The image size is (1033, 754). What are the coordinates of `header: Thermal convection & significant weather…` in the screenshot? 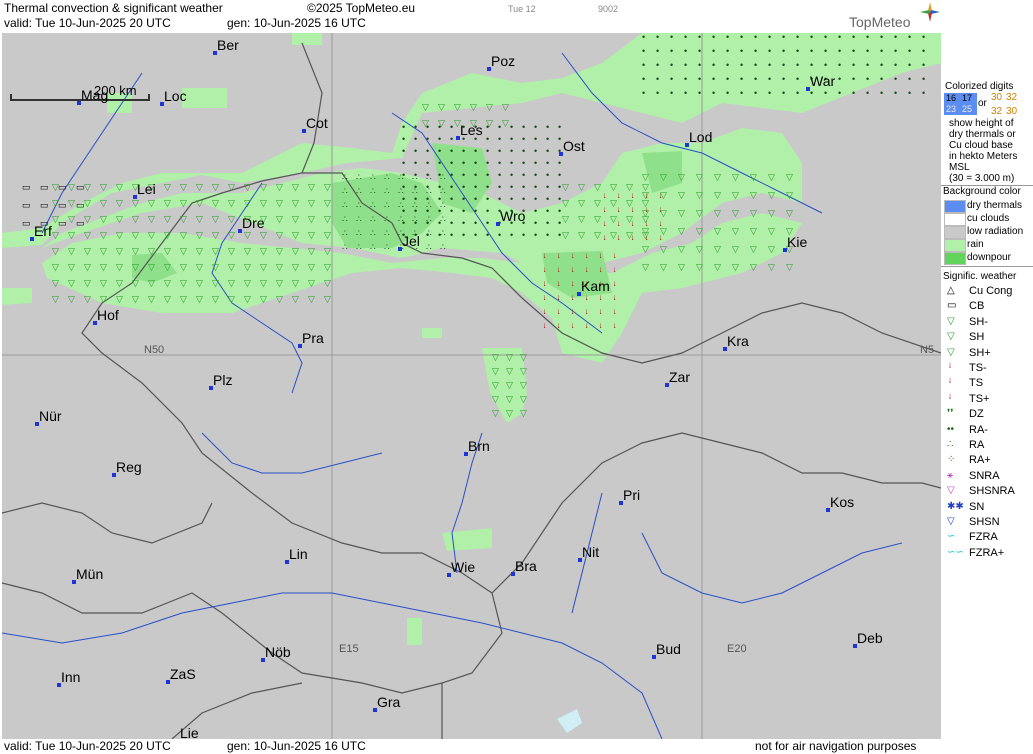 It's located at (516, 16).